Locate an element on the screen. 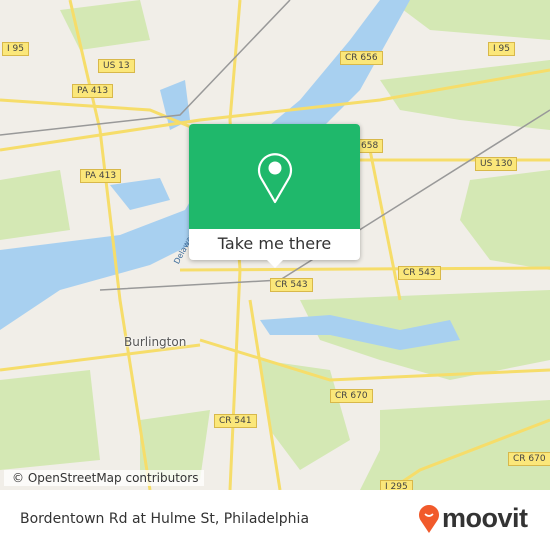 This screenshot has height=550, width=550. road-shield: US 13 is located at coordinates (116, 66).